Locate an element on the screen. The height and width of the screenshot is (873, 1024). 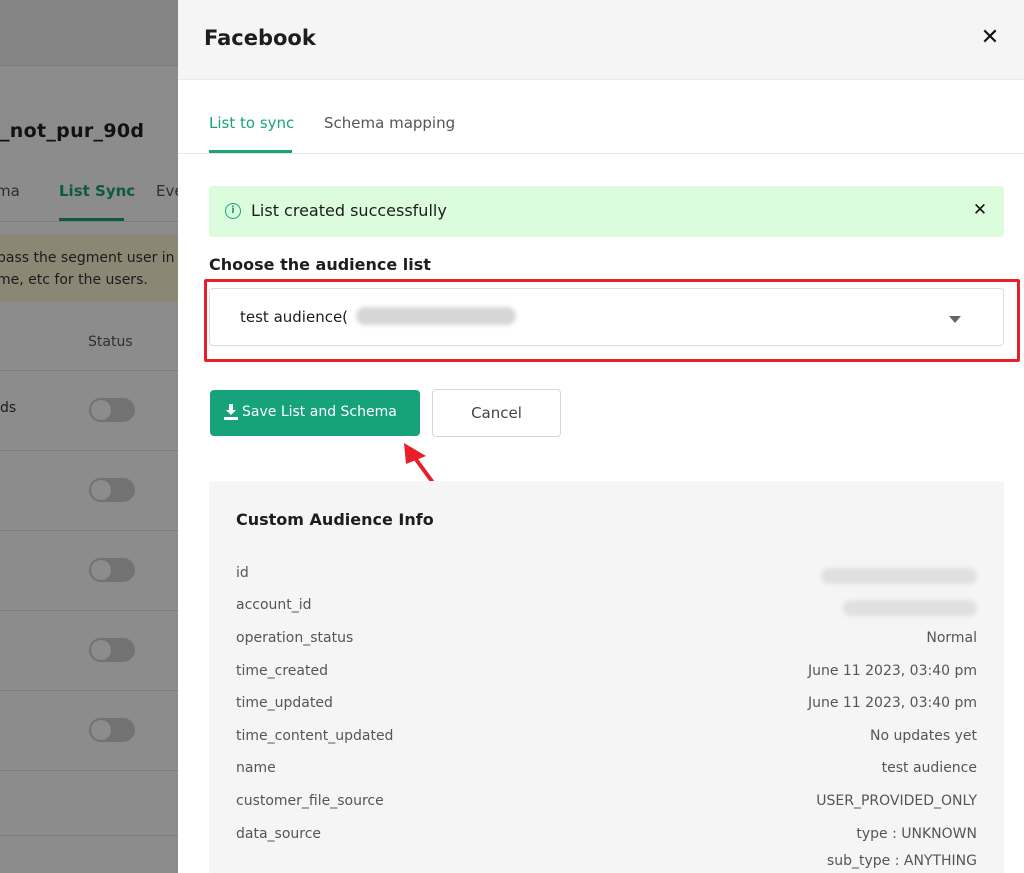
info-row-account-id: account_id is located at coordinates (606, 607).